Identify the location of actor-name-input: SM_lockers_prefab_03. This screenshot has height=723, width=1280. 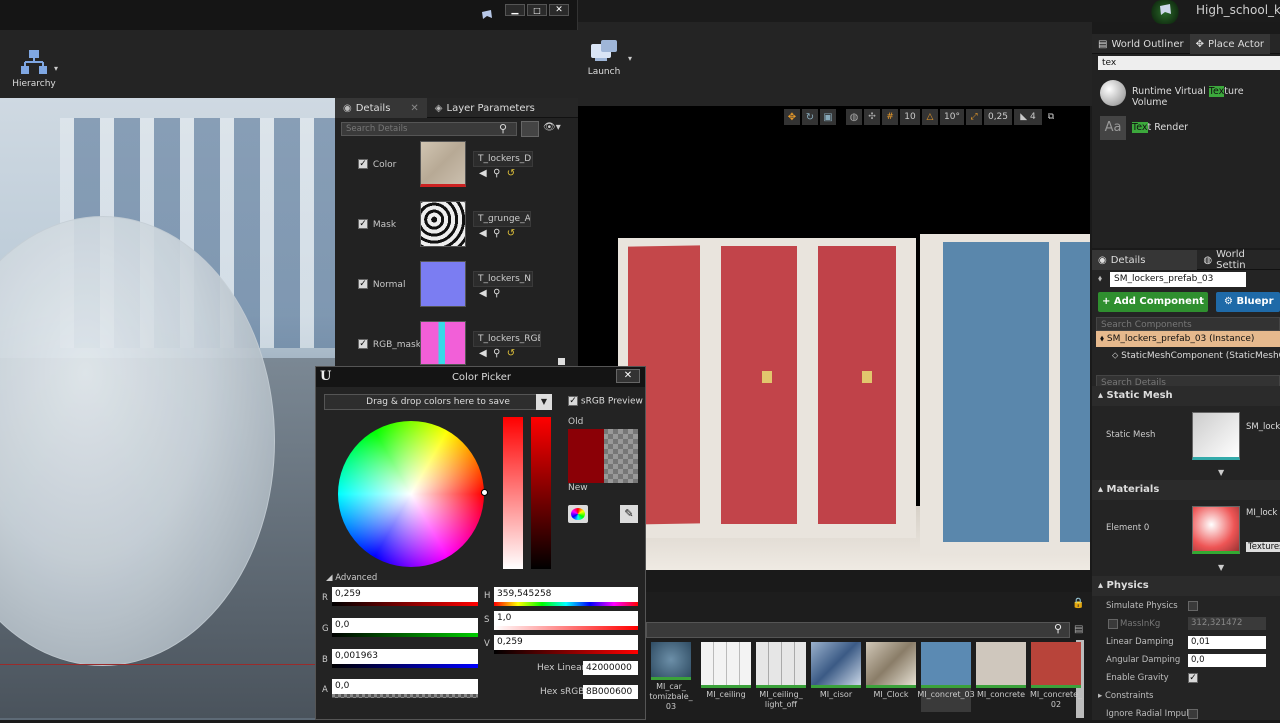
(1178, 279).